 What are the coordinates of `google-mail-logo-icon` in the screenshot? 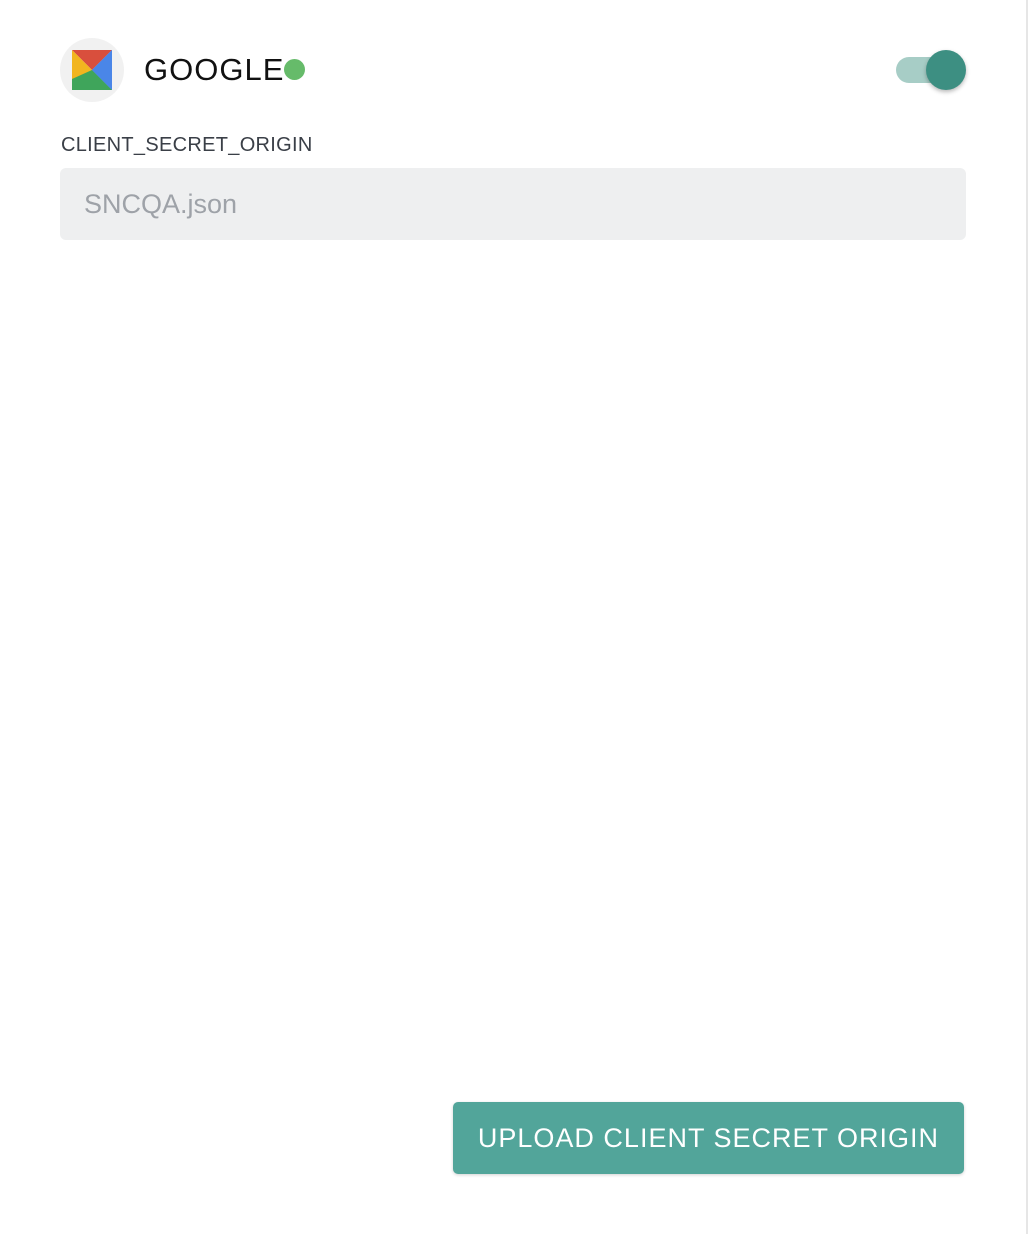 It's located at (92, 70).